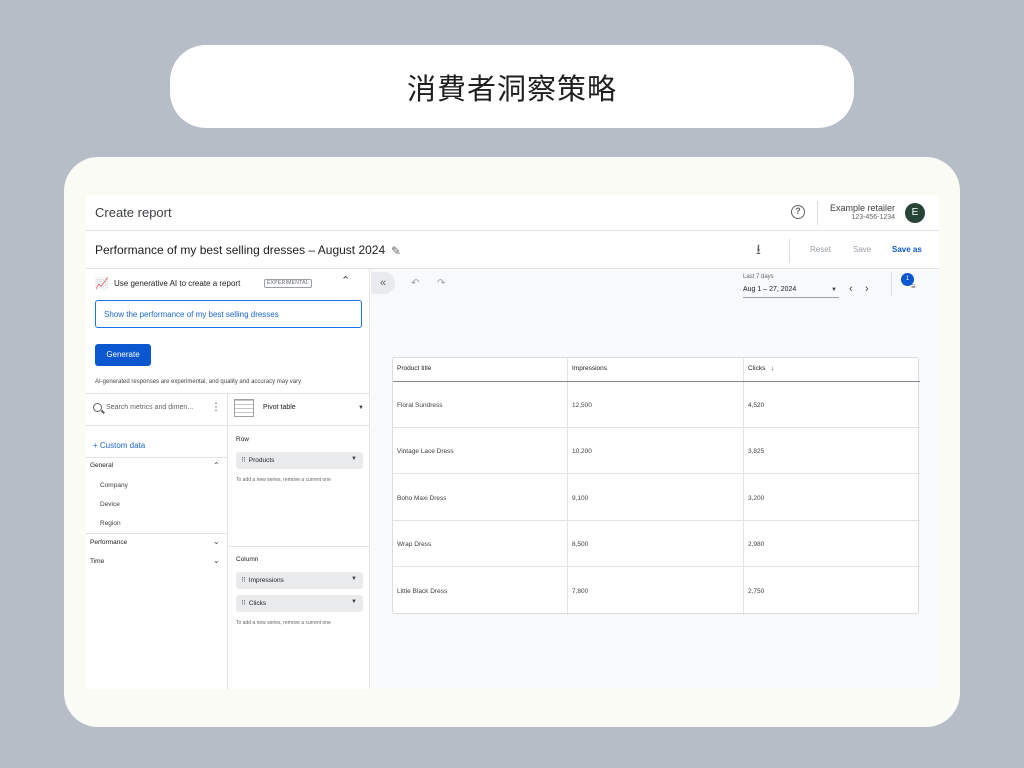 The height and width of the screenshot is (768, 1024). What do you see at coordinates (480, 370) in the screenshot?
I see `column-header-product-title: Product title` at bounding box center [480, 370].